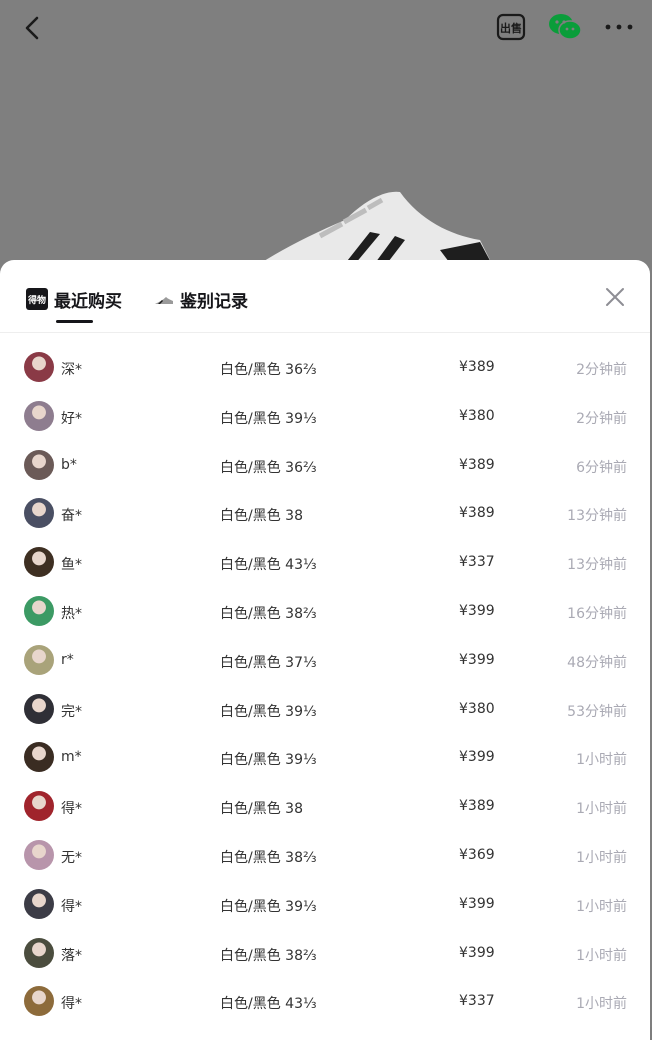 The width and height of the screenshot is (652, 1040). Describe the element at coordinates (71, 516) in the screenshot. I see `buyer-name: 奋*` at that location.